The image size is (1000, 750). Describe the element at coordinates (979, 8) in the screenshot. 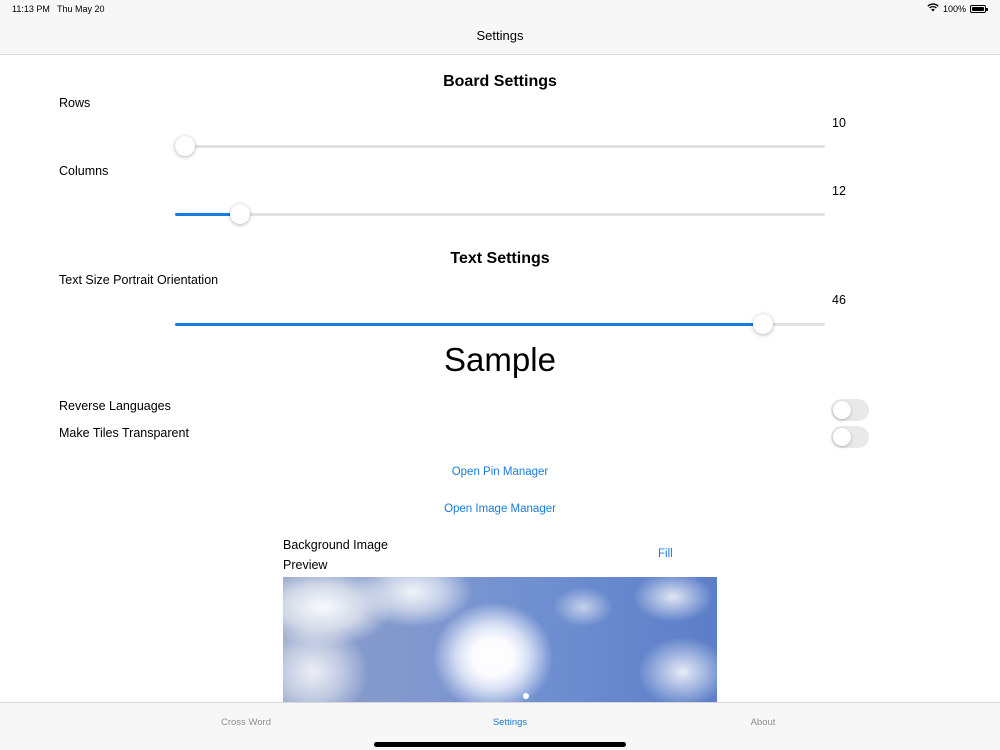

I see `battery-icon` at that location.